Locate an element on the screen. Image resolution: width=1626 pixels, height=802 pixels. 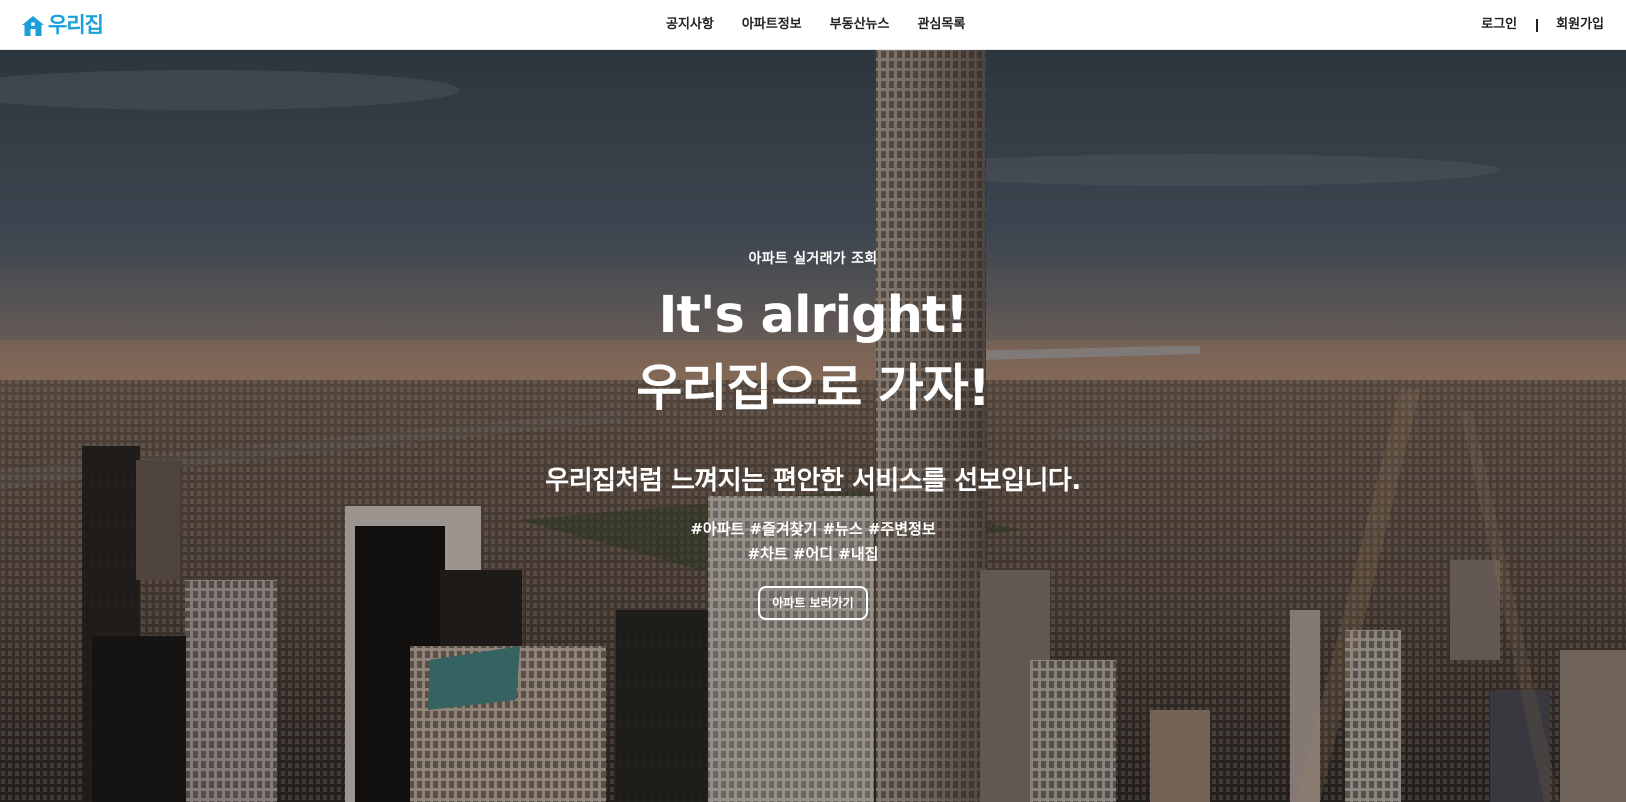
login-link: 로그인 is located at coordinates (1499, 25).